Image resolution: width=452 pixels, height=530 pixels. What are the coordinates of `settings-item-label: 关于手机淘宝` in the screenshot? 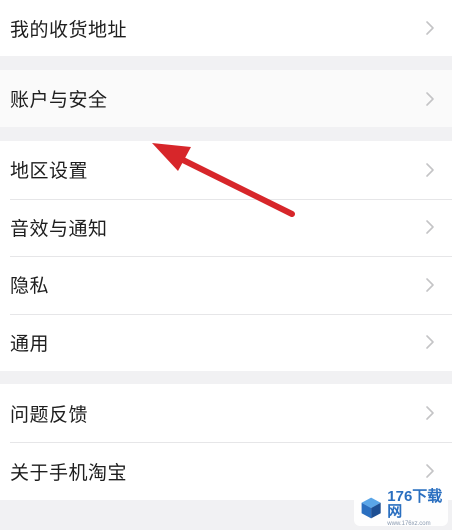 It's located at (69, 472).